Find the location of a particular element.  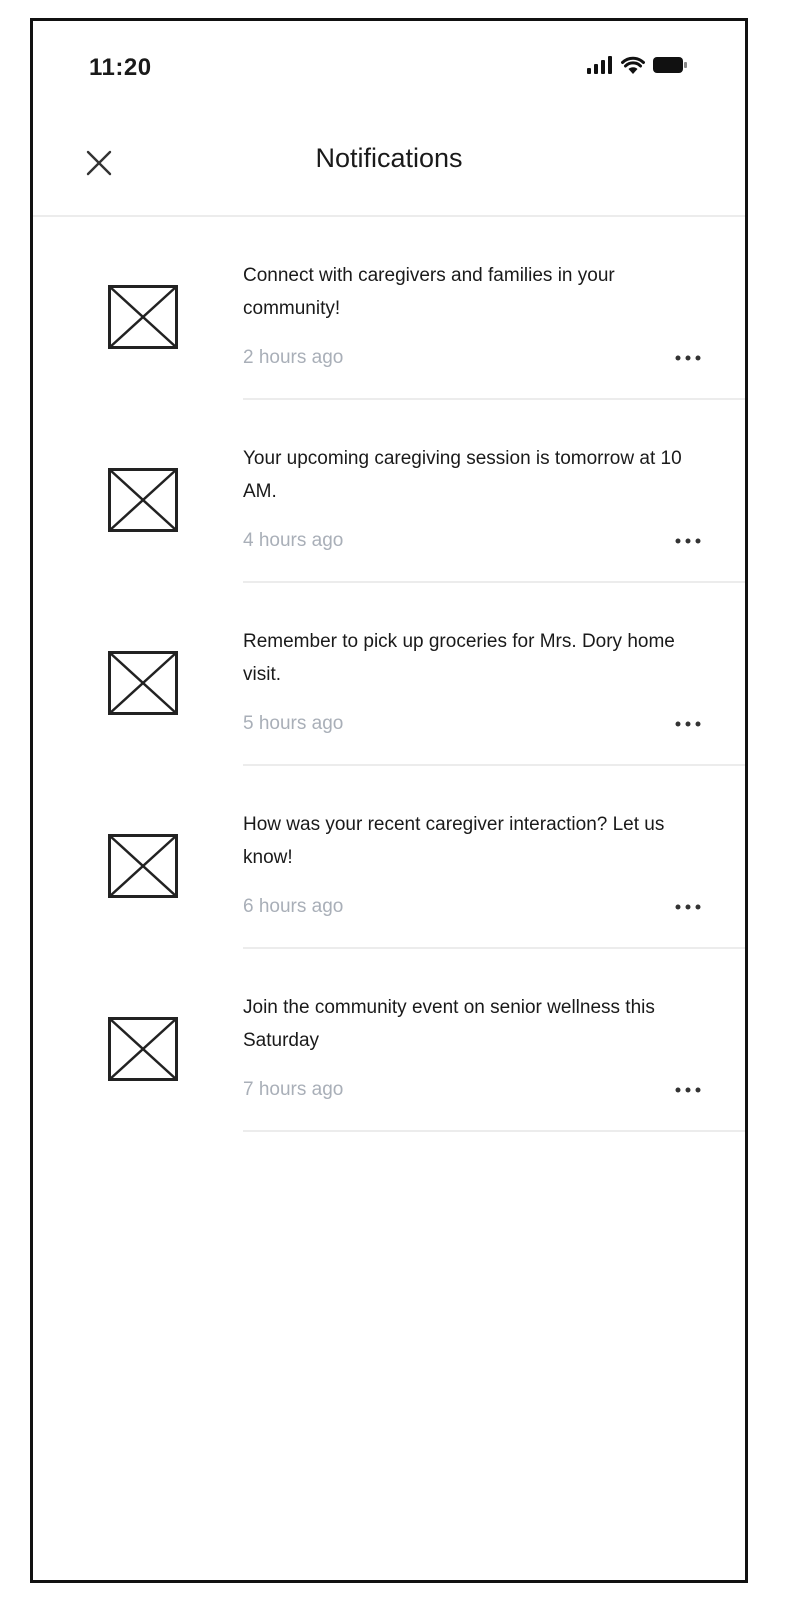

notification-time: 2 hours ago is located at coordinates (293, 357).